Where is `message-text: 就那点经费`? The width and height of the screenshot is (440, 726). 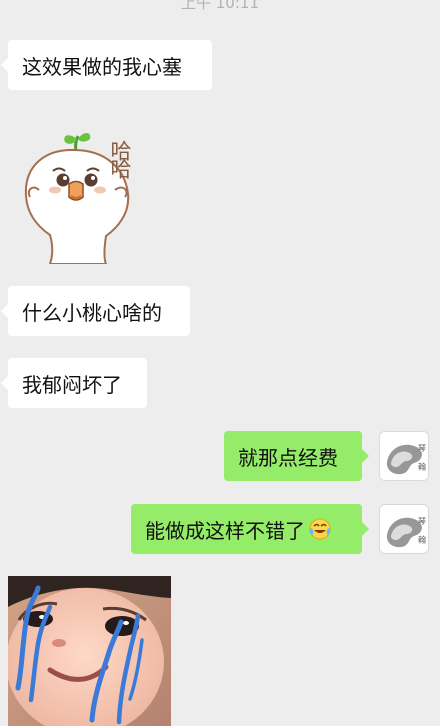
message-text: 就那点经费 is located at coordinates (288, 457).